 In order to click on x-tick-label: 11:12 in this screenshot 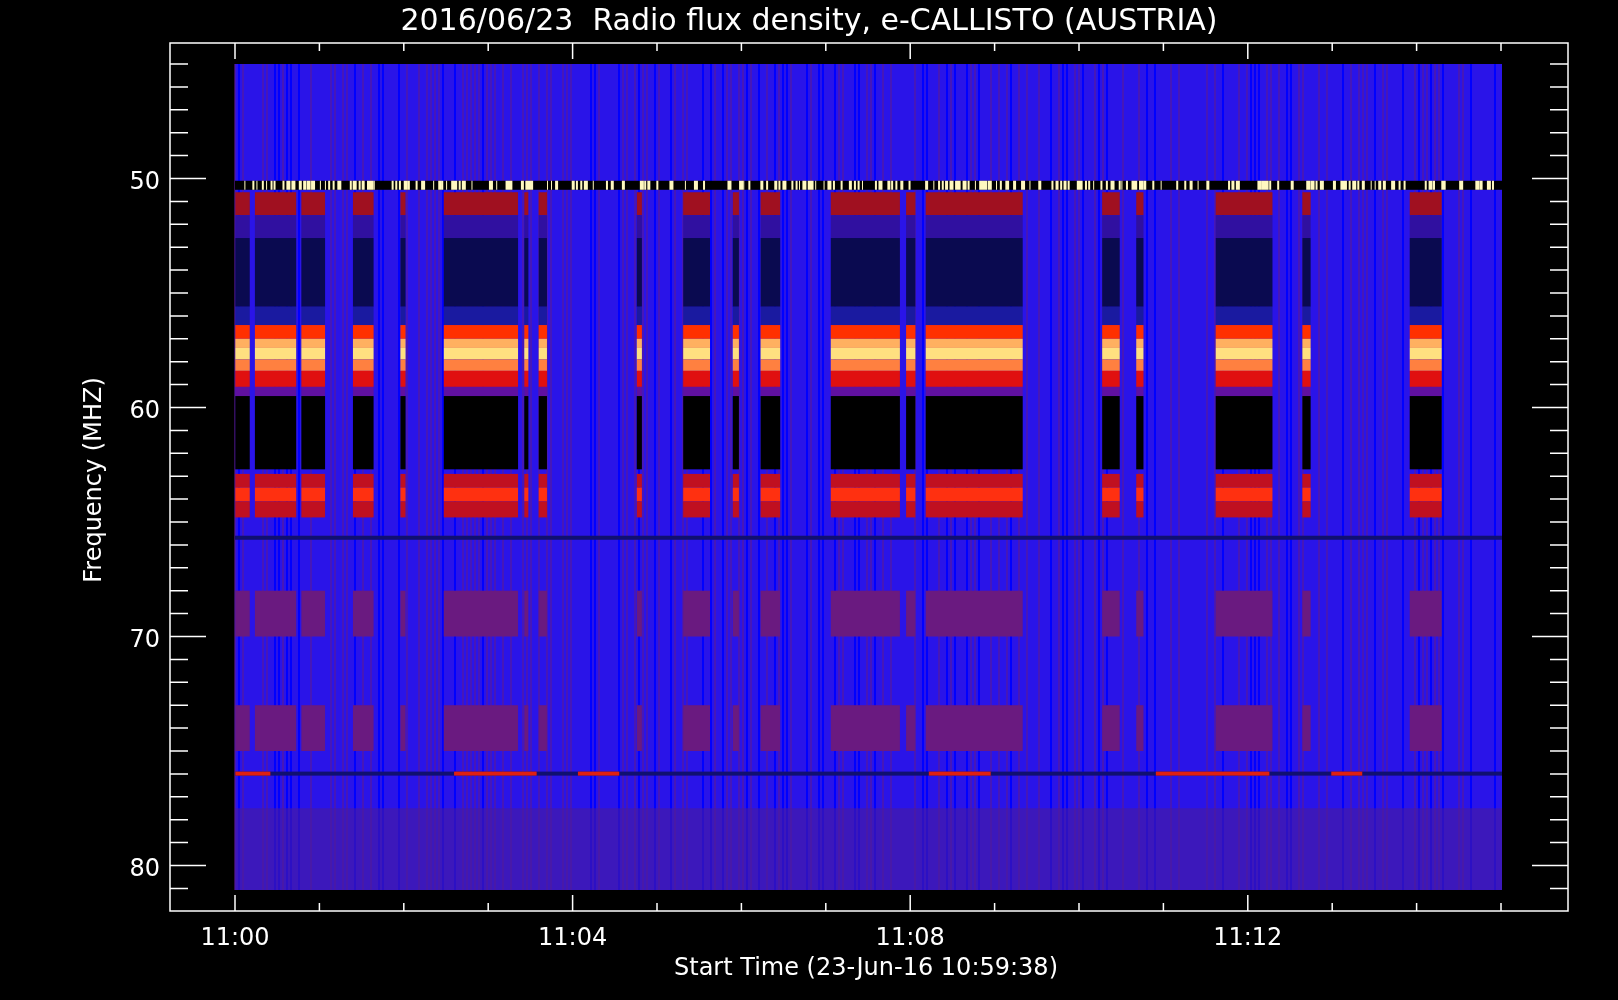, I will do `click(1248, 937)`.